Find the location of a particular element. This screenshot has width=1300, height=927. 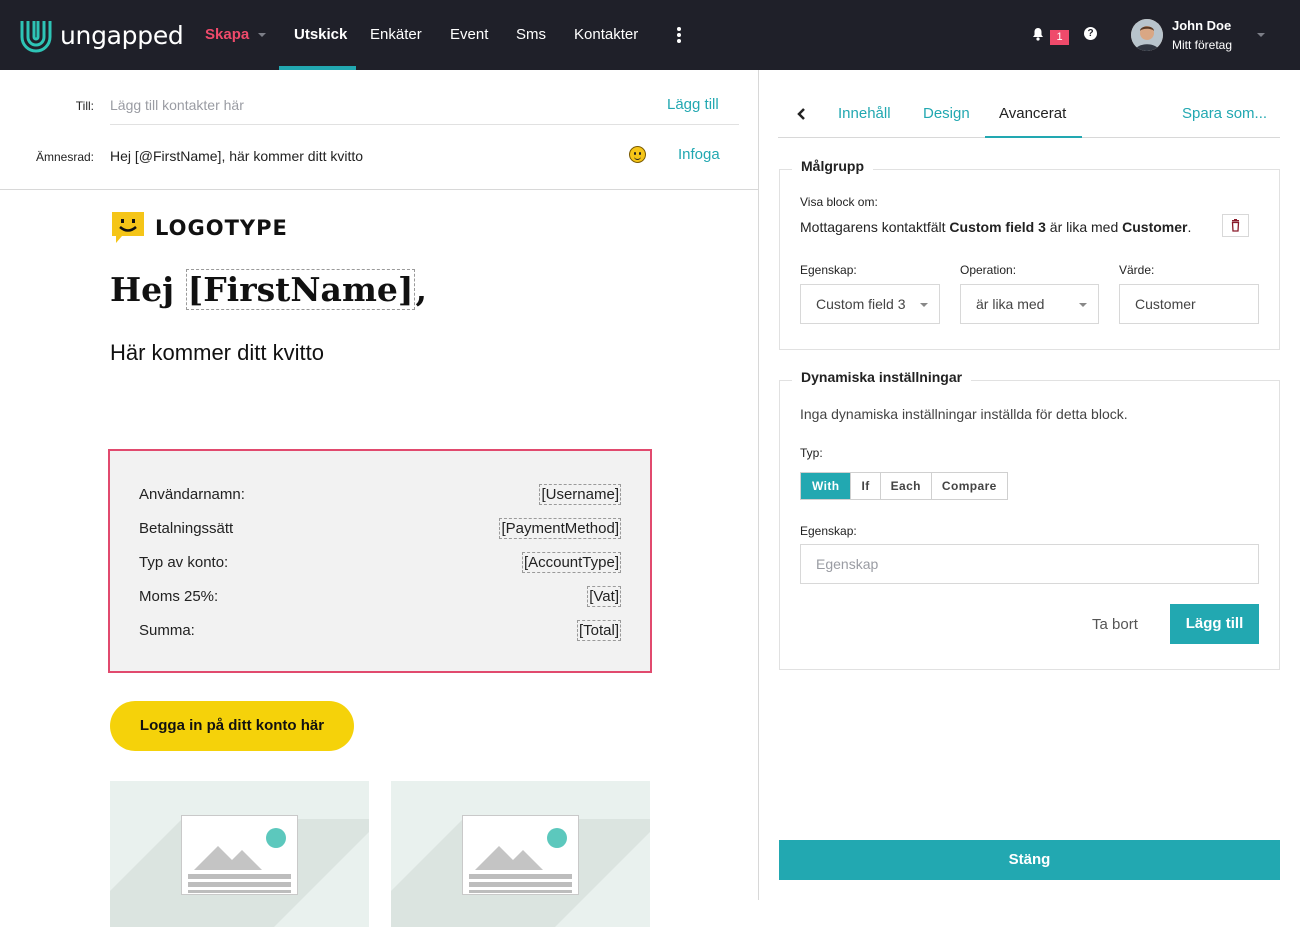

email-logo: LOGOTYPE is located at coordinates (199, 228).